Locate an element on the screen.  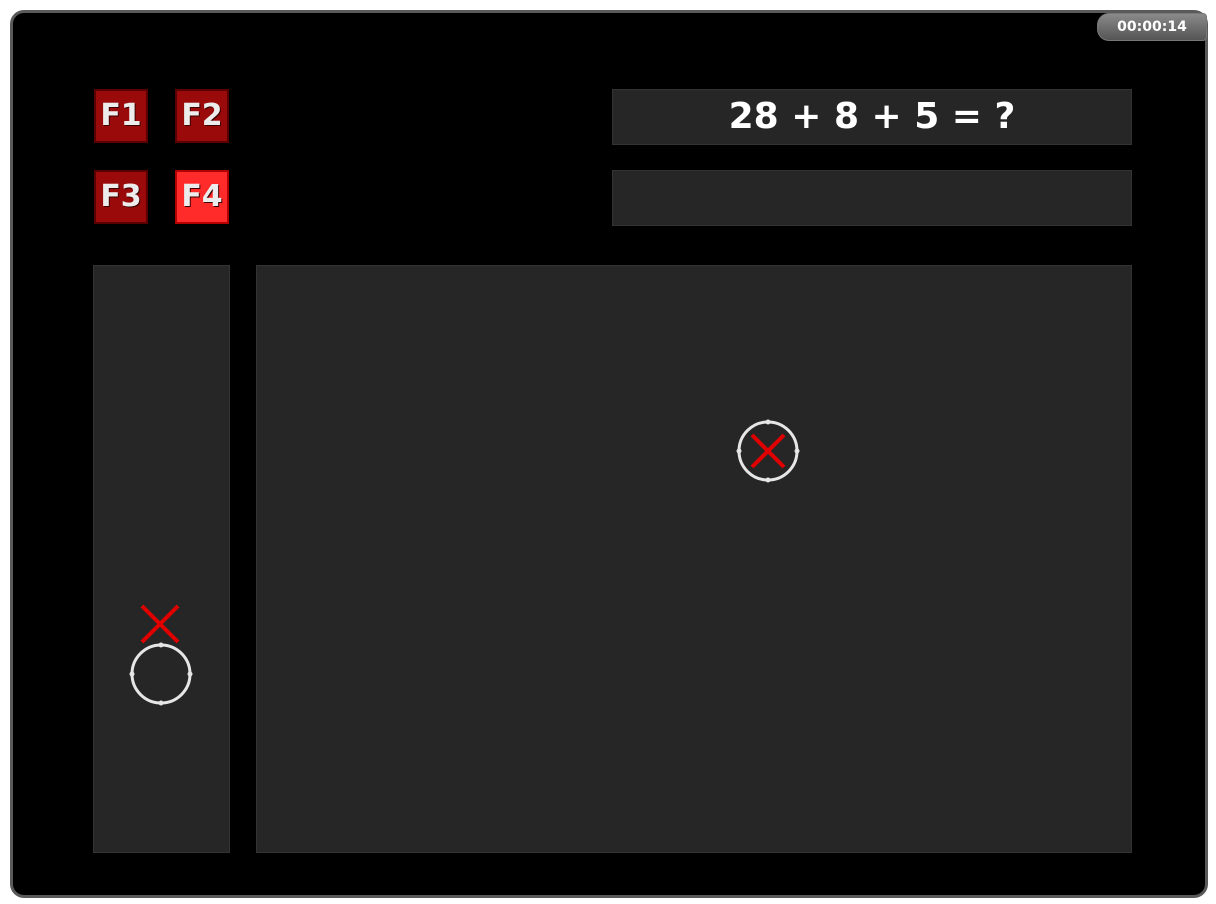
target-crosshair-icon is located at coordinates (768, 451).